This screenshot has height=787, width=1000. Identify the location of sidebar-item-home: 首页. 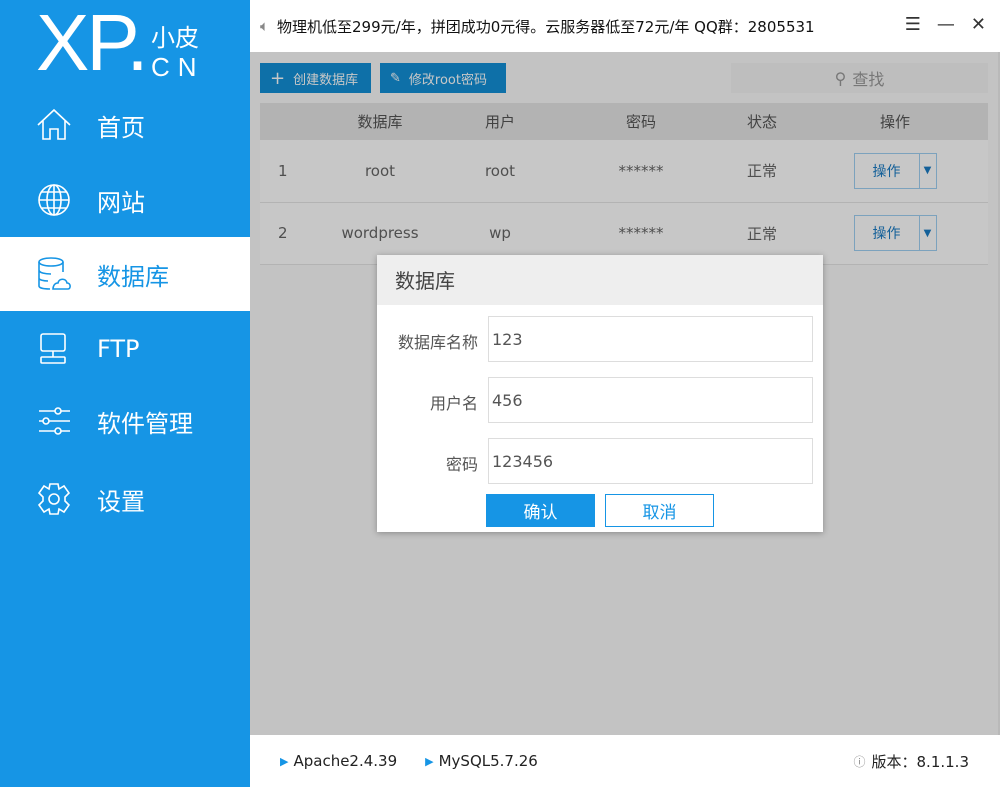
(125, 125).